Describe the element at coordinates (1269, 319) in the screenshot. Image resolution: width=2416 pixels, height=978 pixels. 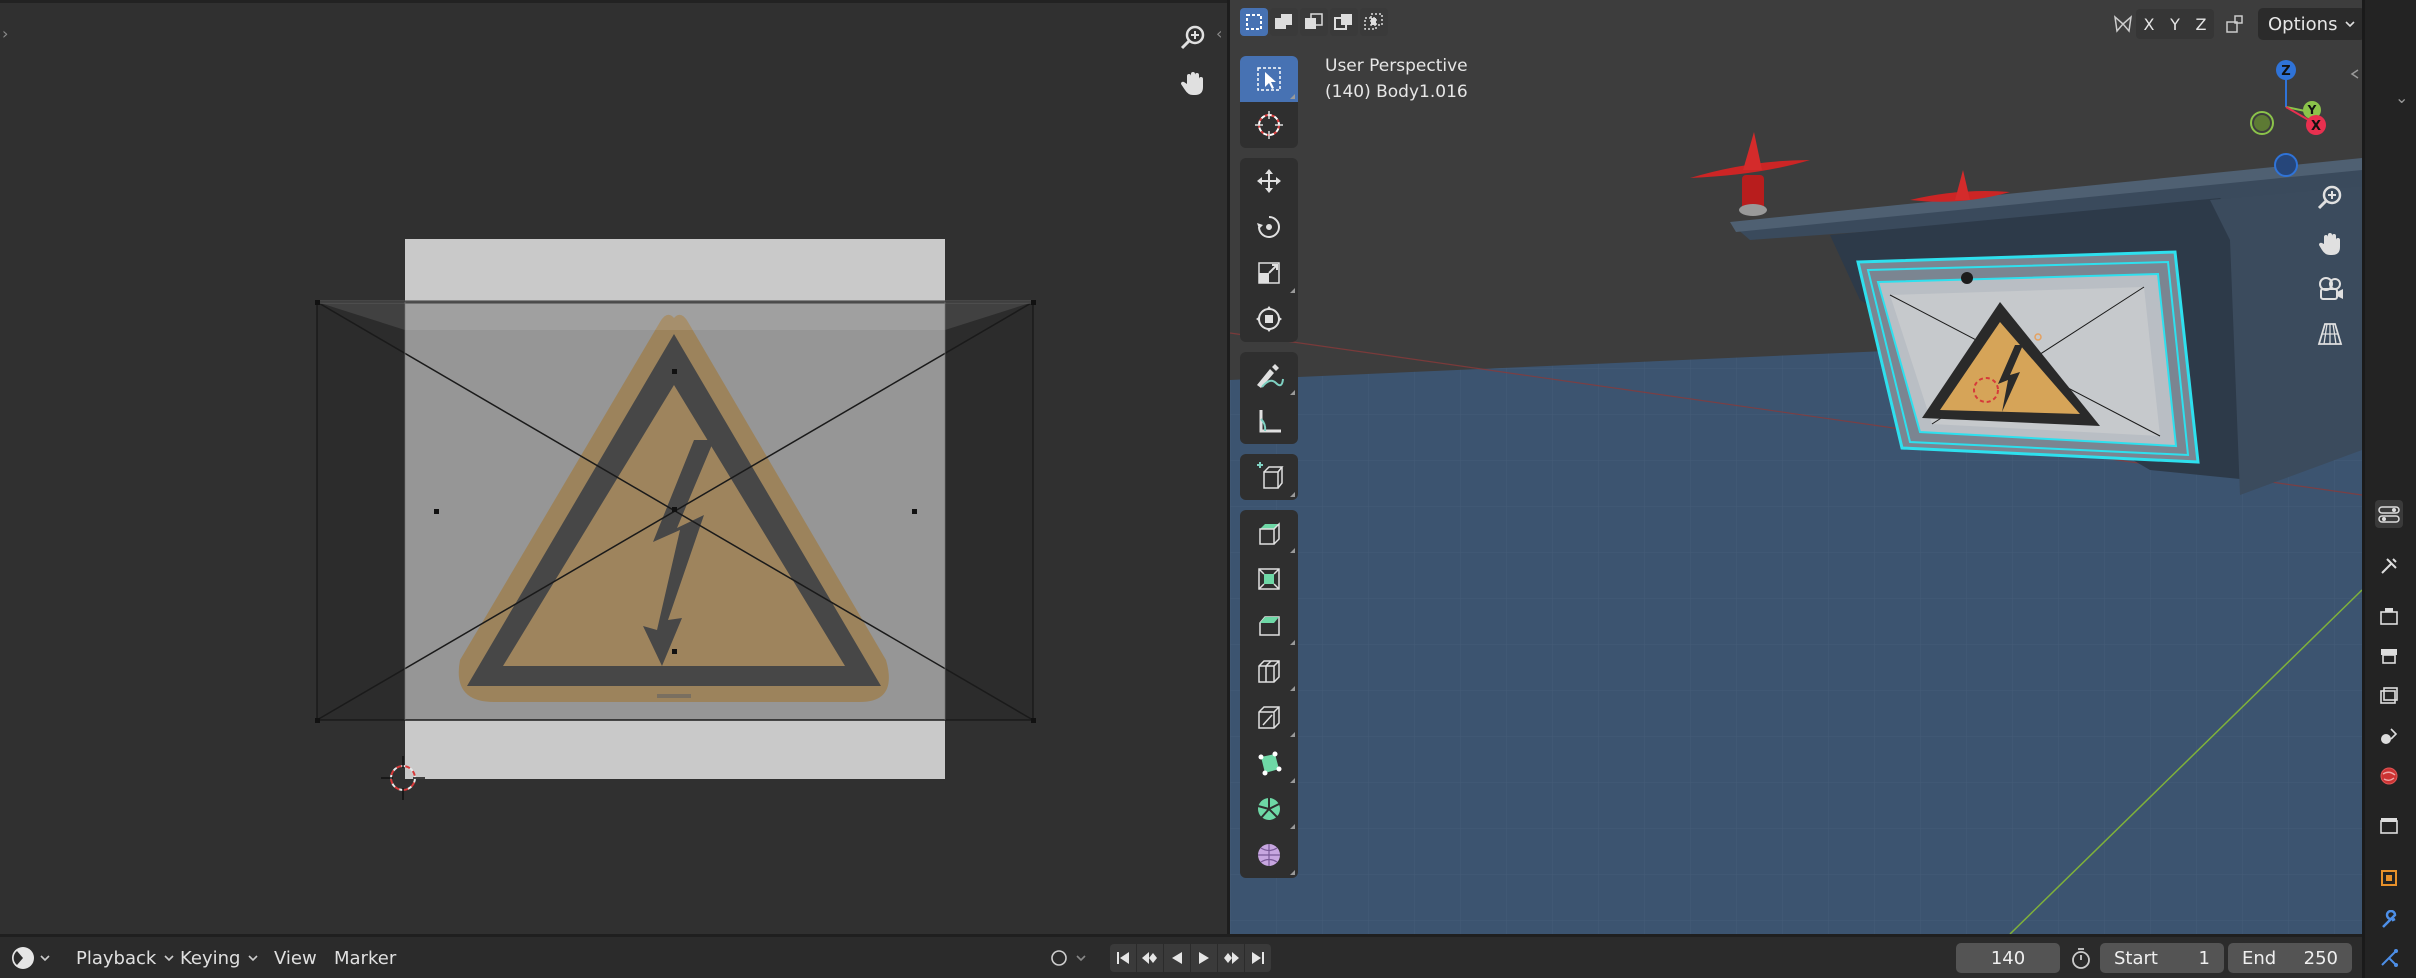
I see `tool-transform` at that location.